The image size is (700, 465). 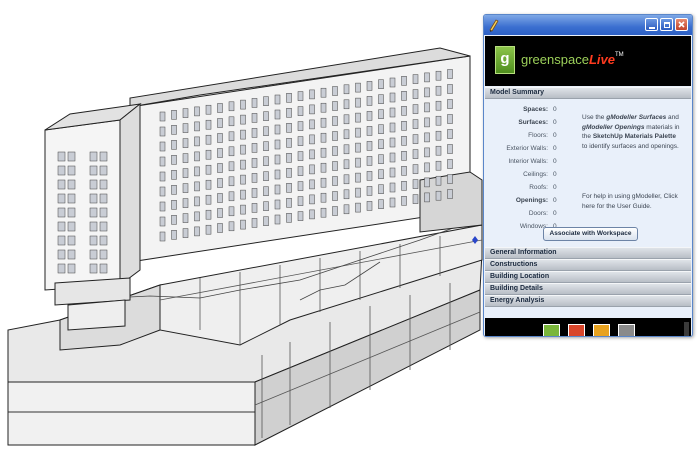 I want to click on section-header-building-location: Building Location, so click(x=588, y=277).